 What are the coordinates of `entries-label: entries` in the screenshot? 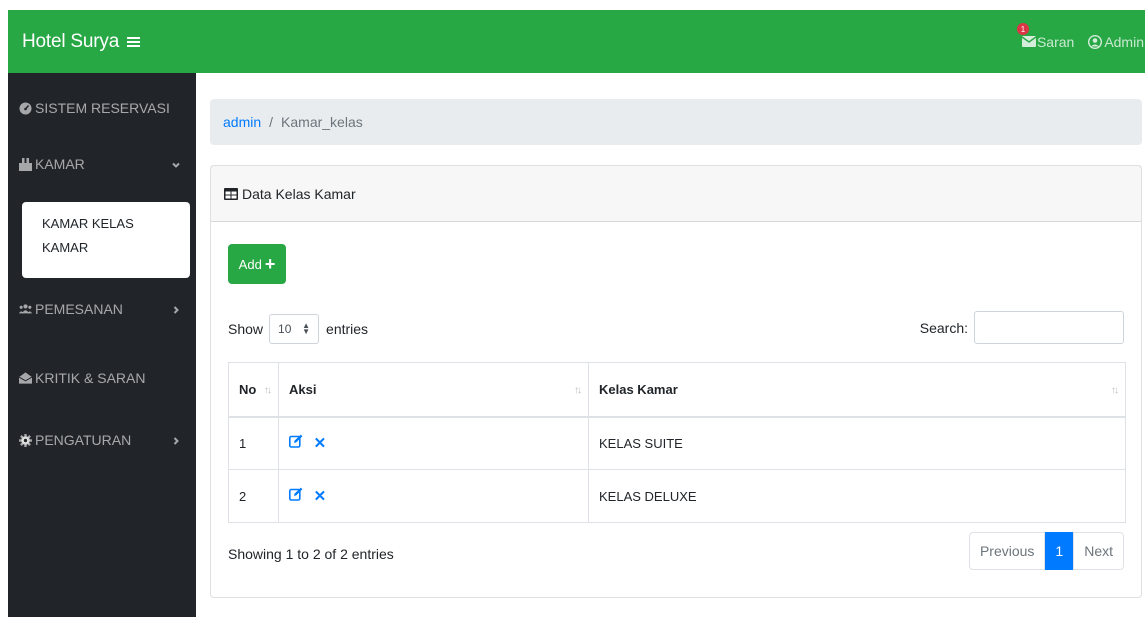 It's located at (347, 329).